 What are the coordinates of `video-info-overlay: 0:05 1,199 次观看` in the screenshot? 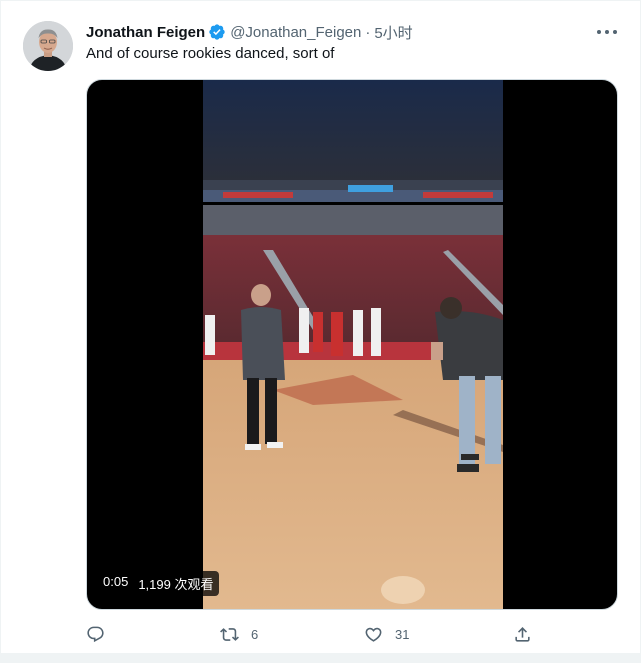 It's located at (158, 583).